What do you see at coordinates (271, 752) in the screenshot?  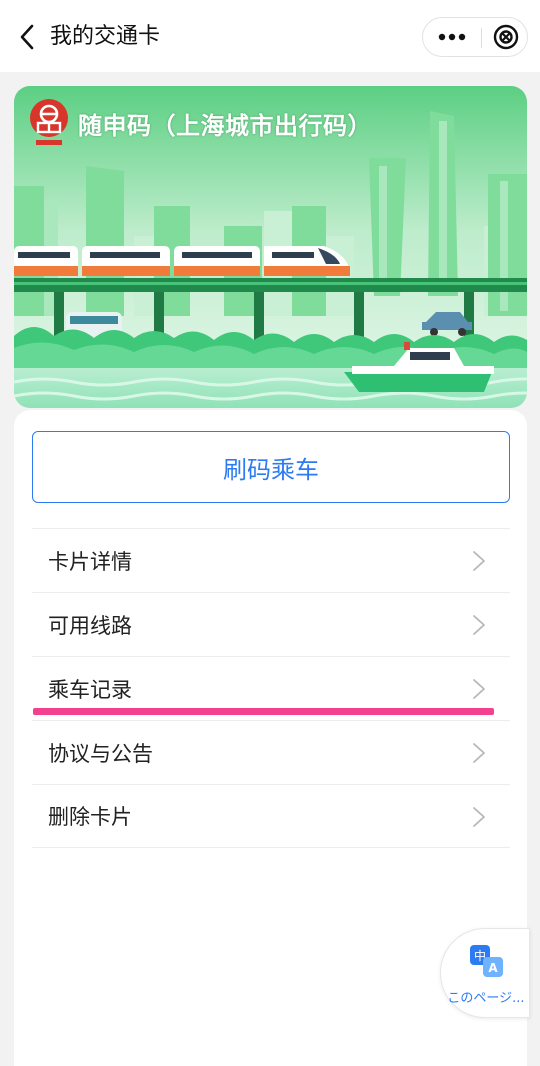 I see `menu-item-agreements: 协议与公告` at bounding box center [271, 752].